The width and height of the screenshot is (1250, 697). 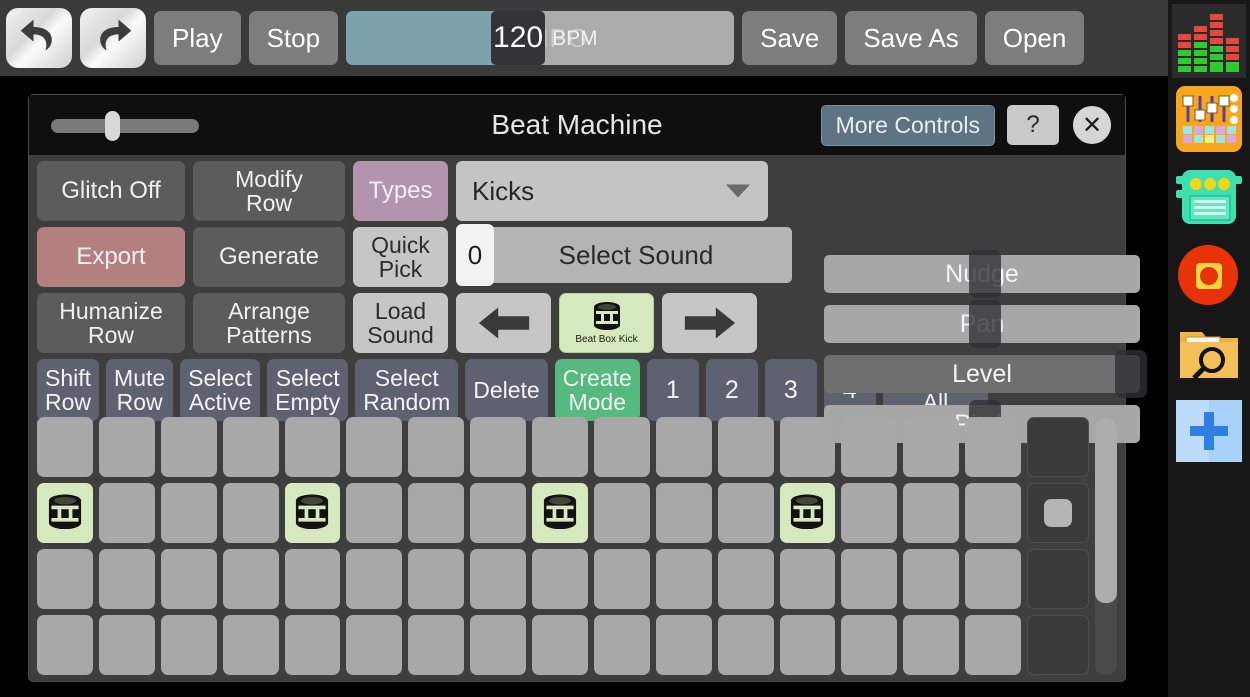 I want to click on slider-nudge: Nudge, so click(x=982, y=274).